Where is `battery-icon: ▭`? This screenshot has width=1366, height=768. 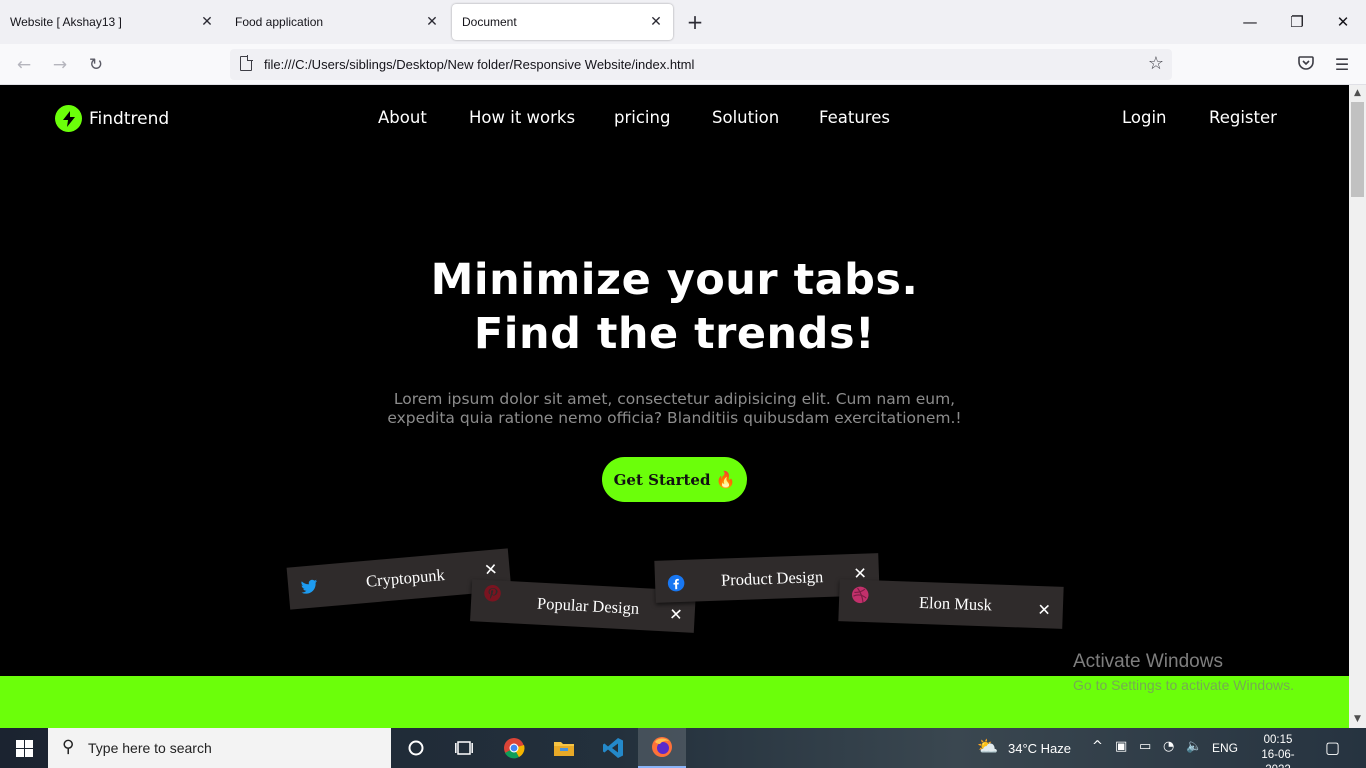
battery-icon: ▭ is located at coordinates (1145, 746).